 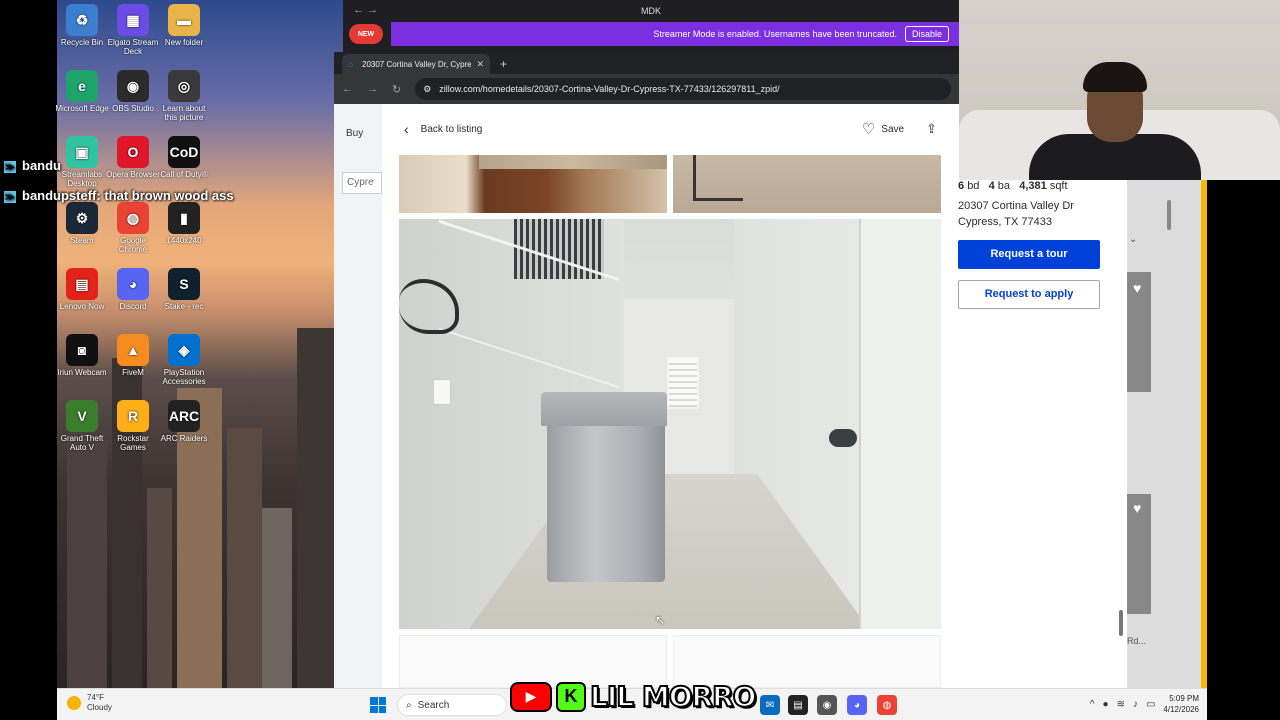 I want to click on desktop-icon-label: PlayStation Accessories, so click(x=184, y=377).